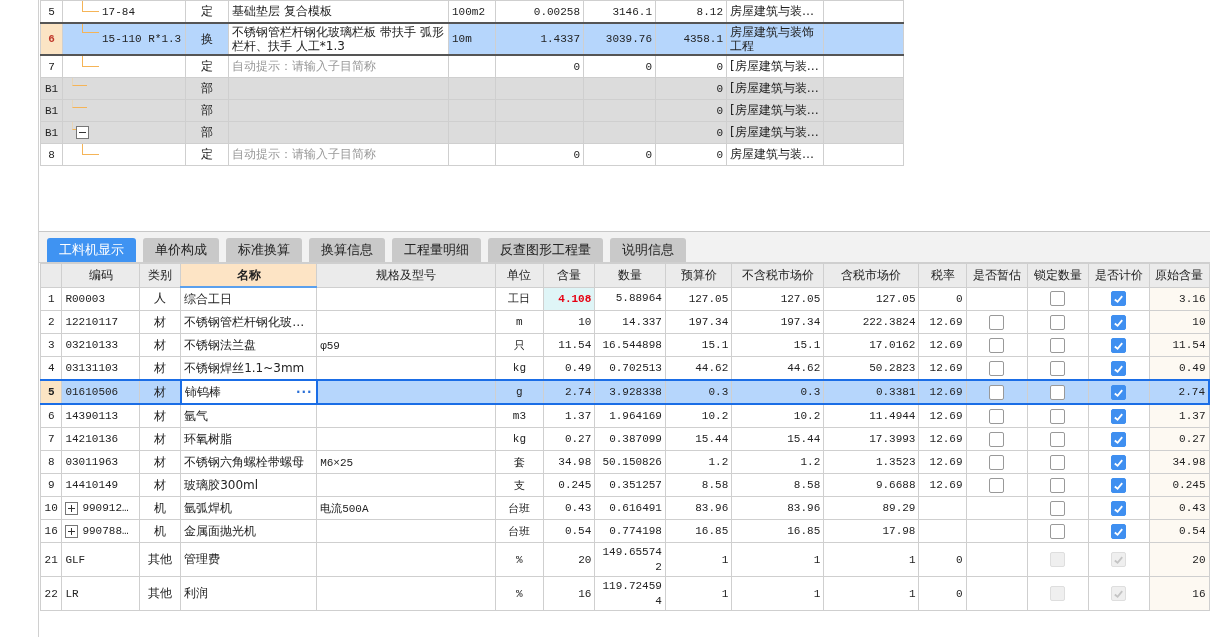 The image size is (1210, 637). Describe the element at coordinates (51, 559) in the screenshot. I see `row-number: 21` at that location.